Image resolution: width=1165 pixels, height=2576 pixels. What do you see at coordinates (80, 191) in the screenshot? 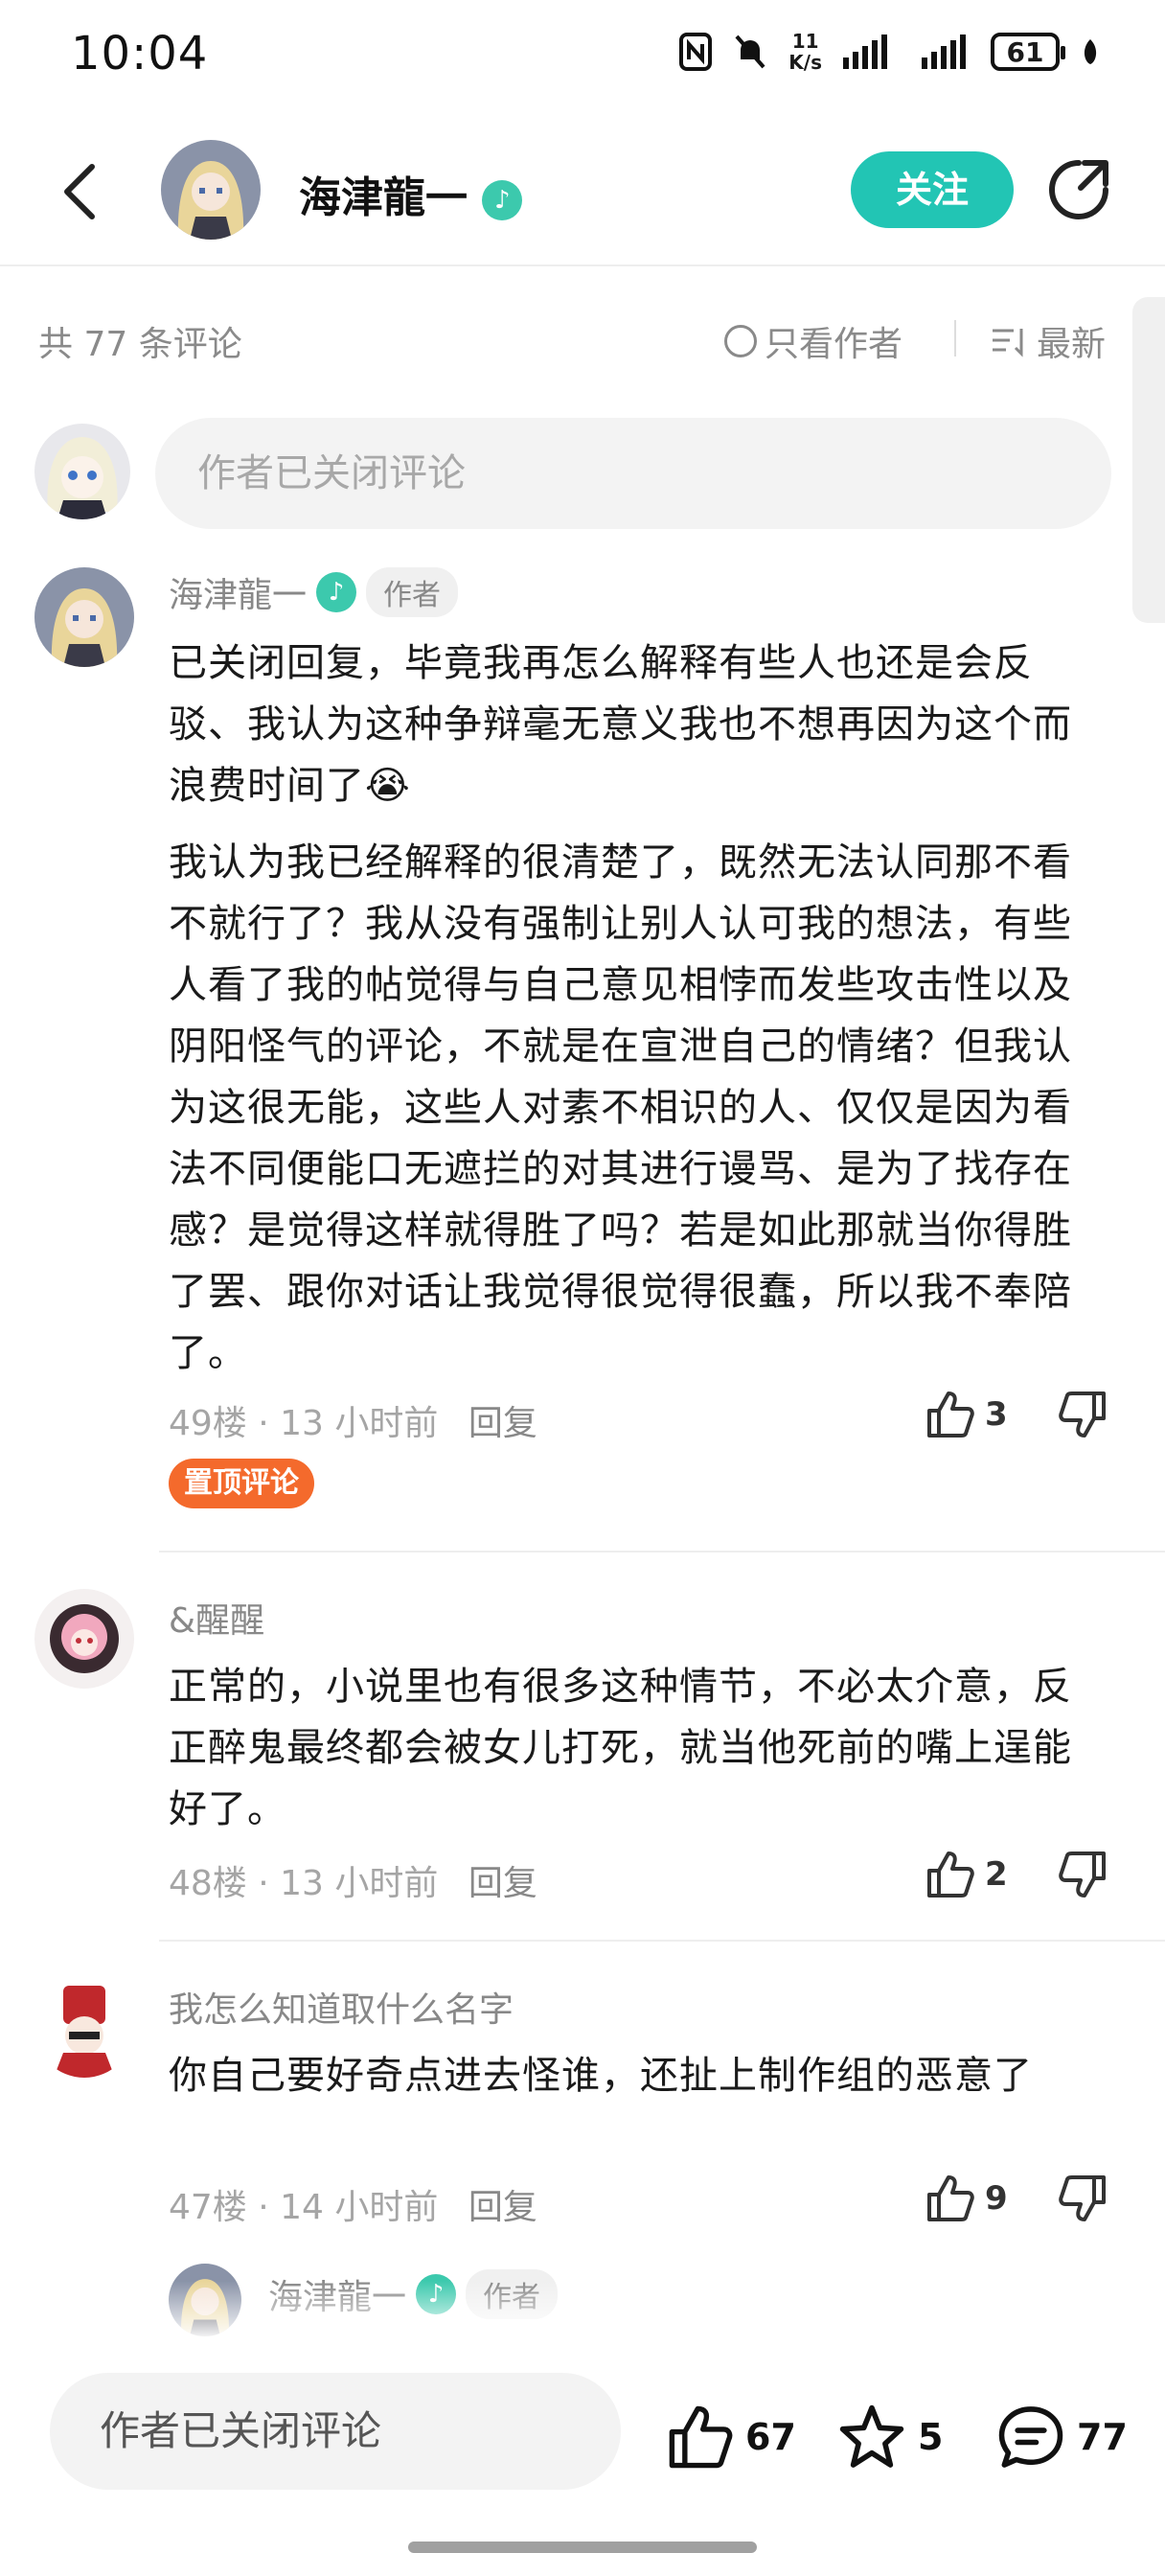
I see `back-icon` at bounding box center [80, 191].